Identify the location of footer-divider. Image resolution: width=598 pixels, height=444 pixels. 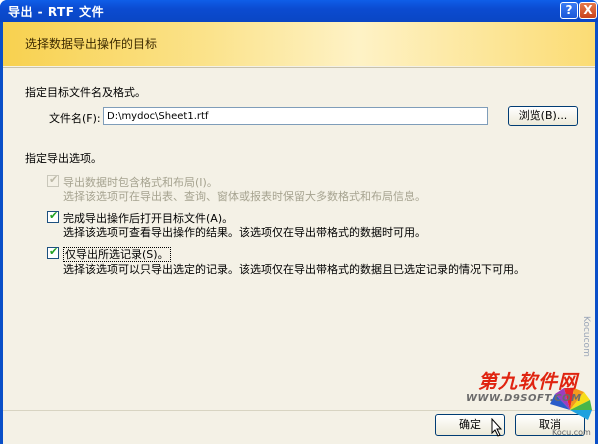
(299, 410).